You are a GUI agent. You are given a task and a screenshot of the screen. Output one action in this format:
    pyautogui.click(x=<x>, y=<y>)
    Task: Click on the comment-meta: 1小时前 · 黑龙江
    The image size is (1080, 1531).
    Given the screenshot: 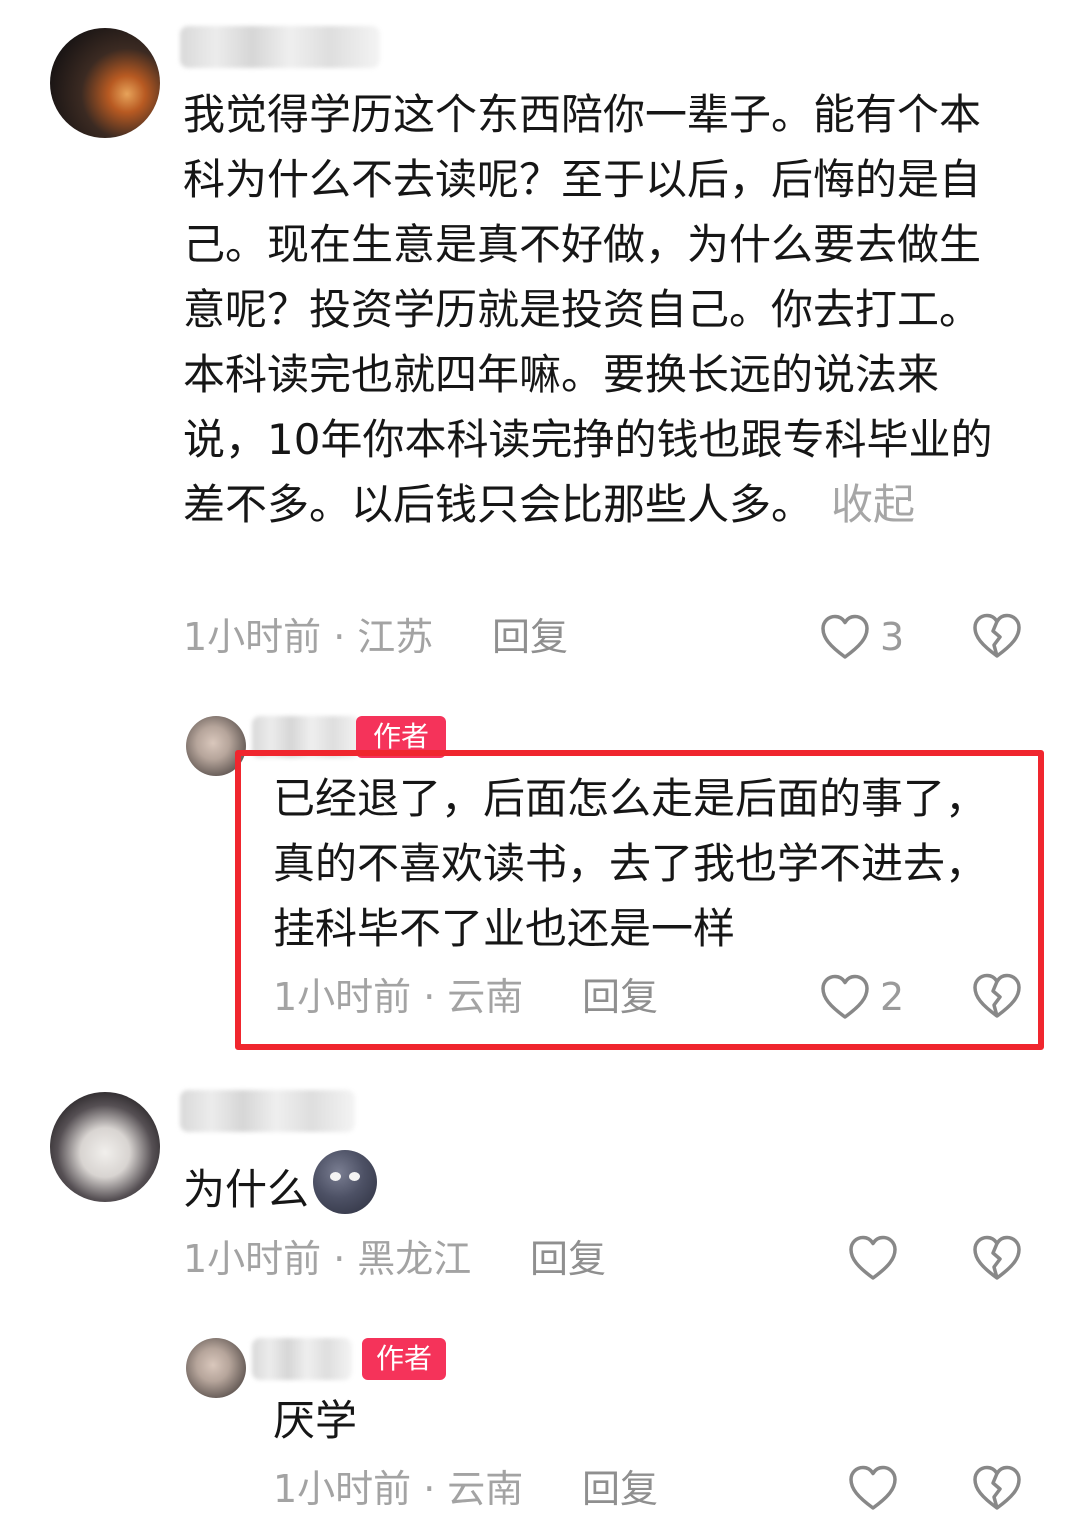 What is the action you would take?
    pyautogui.click(x=327, y=1259)
    